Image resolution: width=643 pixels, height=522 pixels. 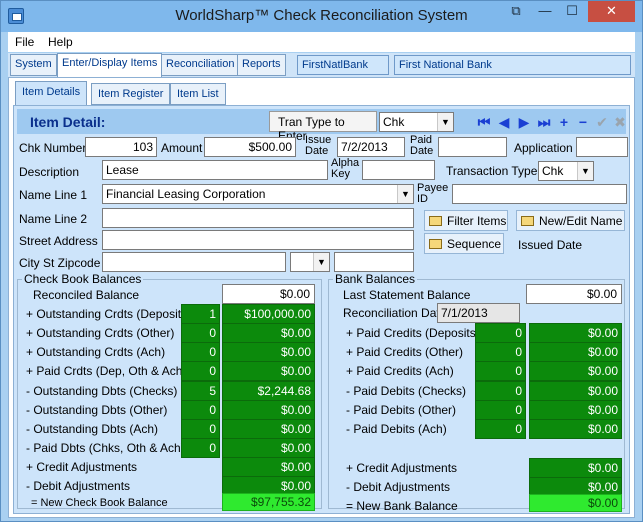 What do you see at coordinates (581, 221) in the screenshot?
I see `new-edit-name-label: New/Edit Name` at bounding box center [581, 221].